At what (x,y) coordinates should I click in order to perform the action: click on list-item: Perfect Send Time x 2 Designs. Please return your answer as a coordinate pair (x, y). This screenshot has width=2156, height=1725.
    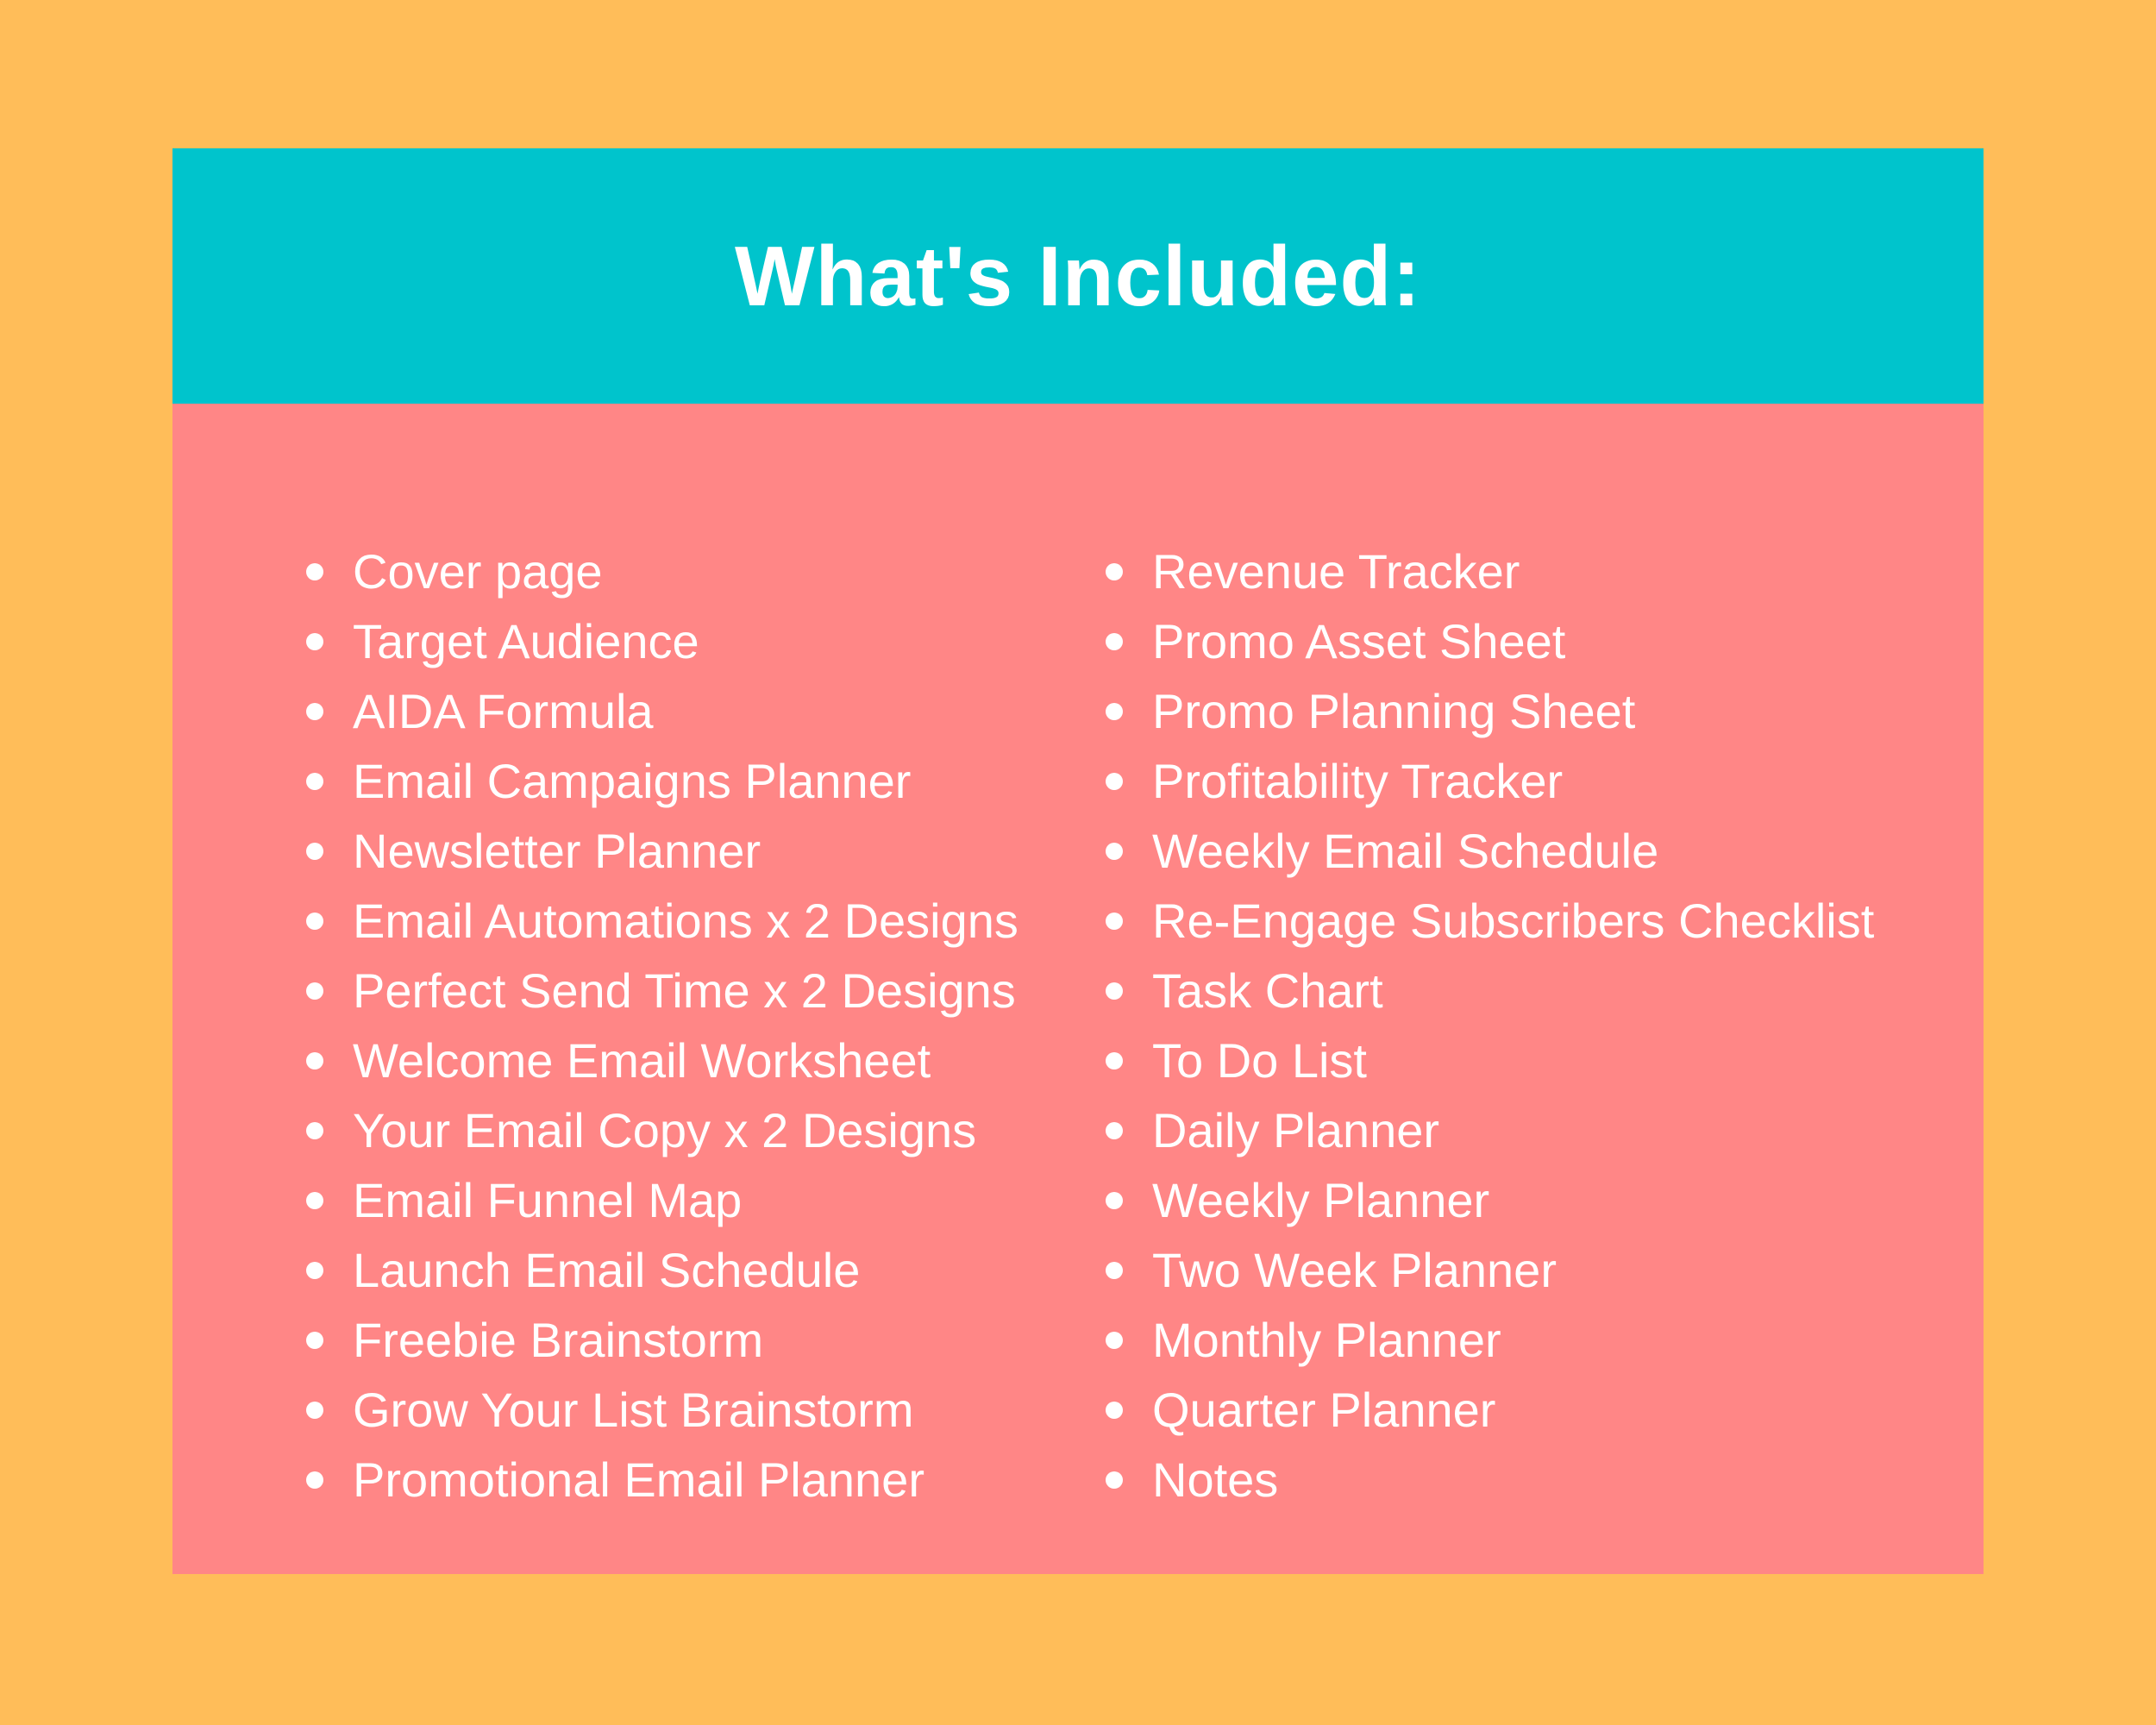
    Looking at the image, I should click on (662, 991).